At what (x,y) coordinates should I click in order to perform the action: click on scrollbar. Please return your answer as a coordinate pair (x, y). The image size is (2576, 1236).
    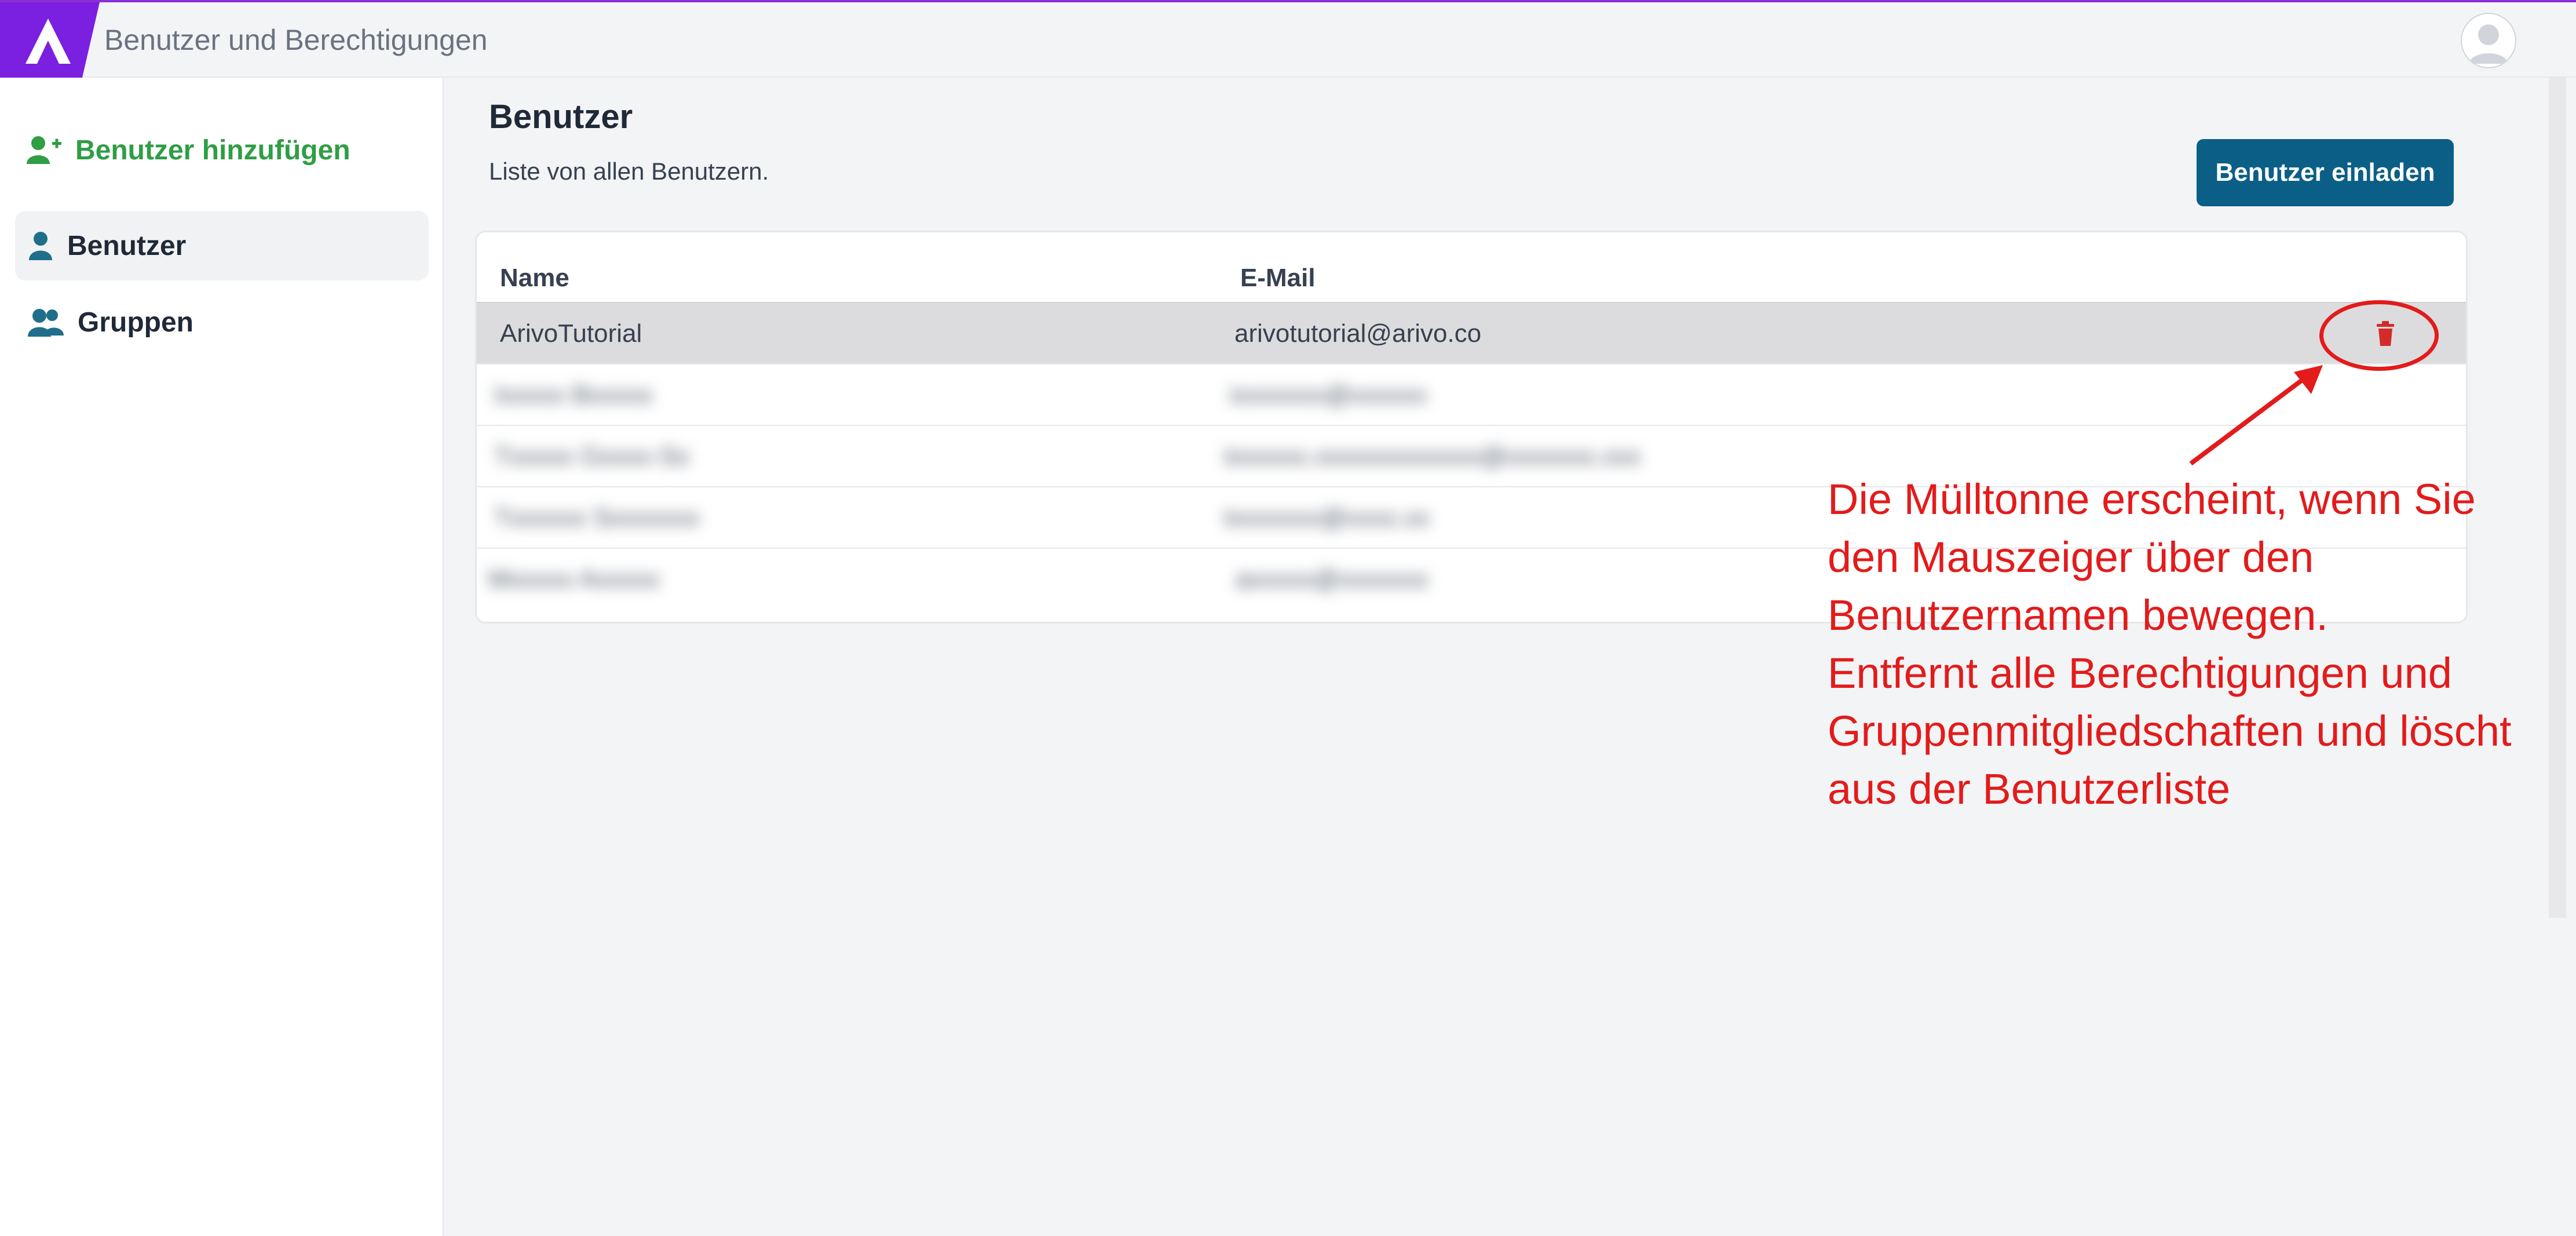
    Looking at the image, I should click on (2557, 498).